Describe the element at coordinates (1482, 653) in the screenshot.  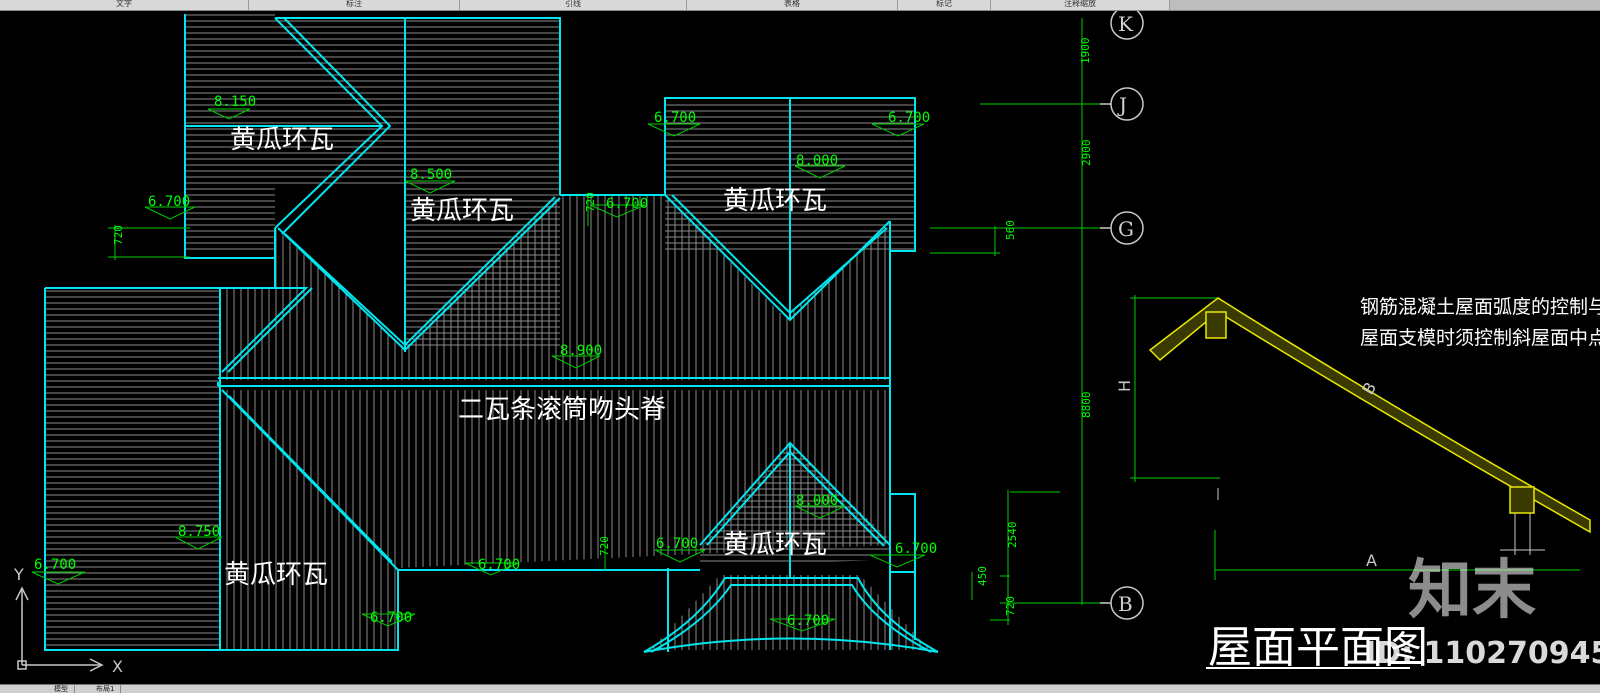
I see `watermark-id: ID: 1102709452` at that location.